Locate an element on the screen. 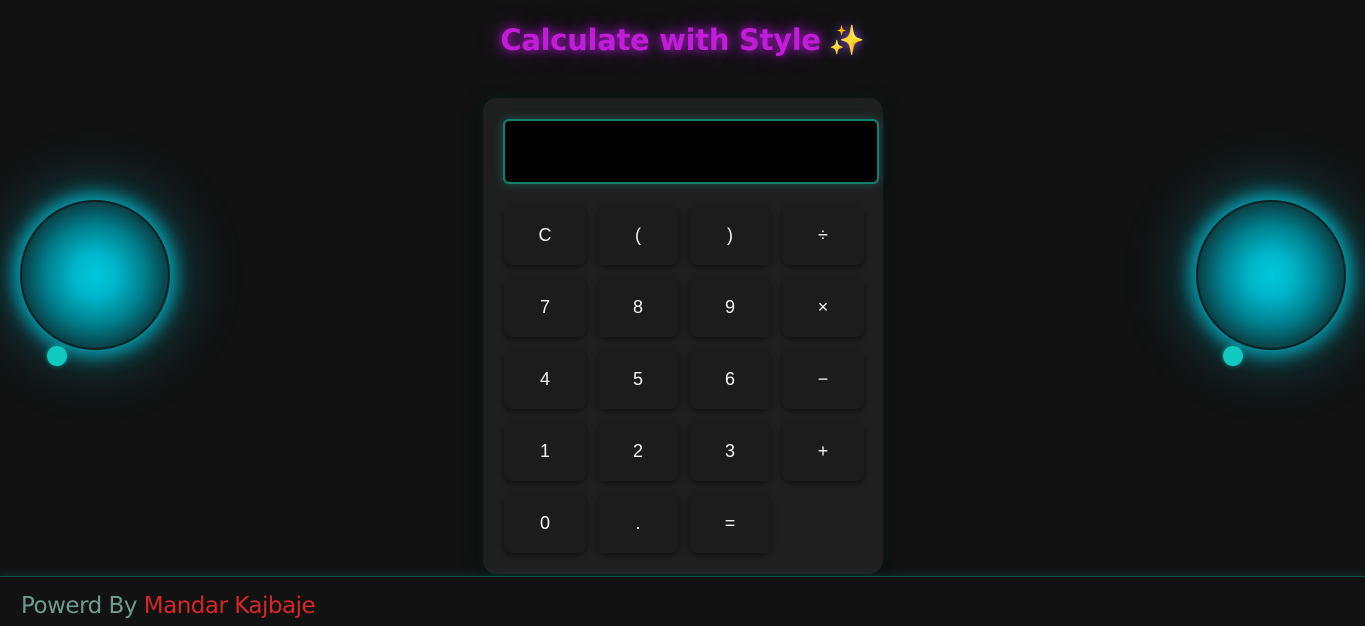  digit-7-button: 7 is located at coordinates (545, 307).